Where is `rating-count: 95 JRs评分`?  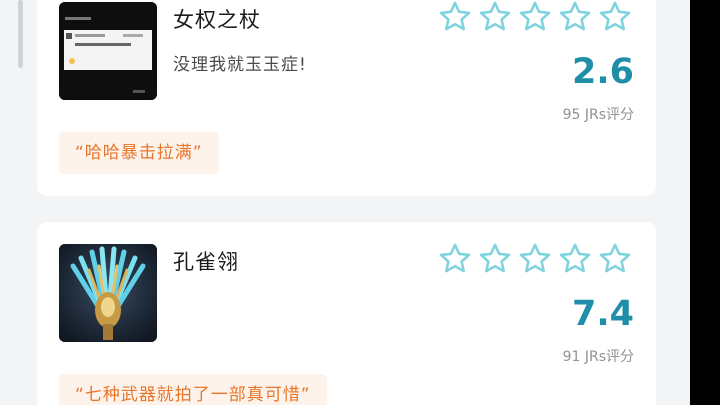
rating-count: 95 JRs评分 is located at coordinates (598, 115).